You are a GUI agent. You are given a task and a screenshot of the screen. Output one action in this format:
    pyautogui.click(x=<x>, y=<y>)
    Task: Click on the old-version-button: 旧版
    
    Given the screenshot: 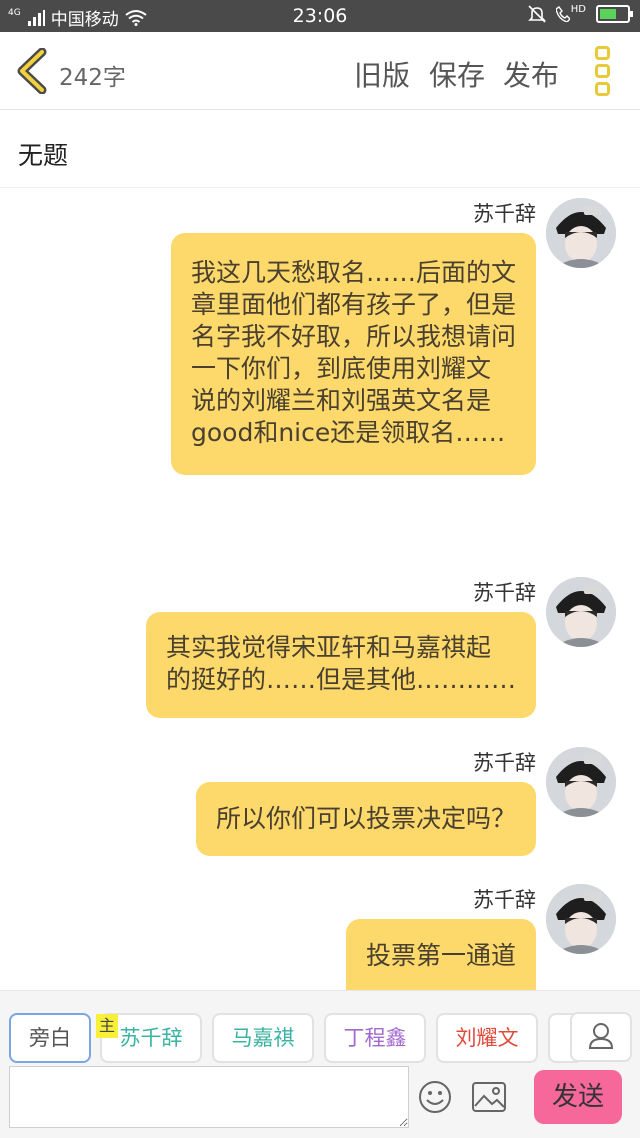 What is the action you would take?
    pyautogui.click(x=382, y=74)
    